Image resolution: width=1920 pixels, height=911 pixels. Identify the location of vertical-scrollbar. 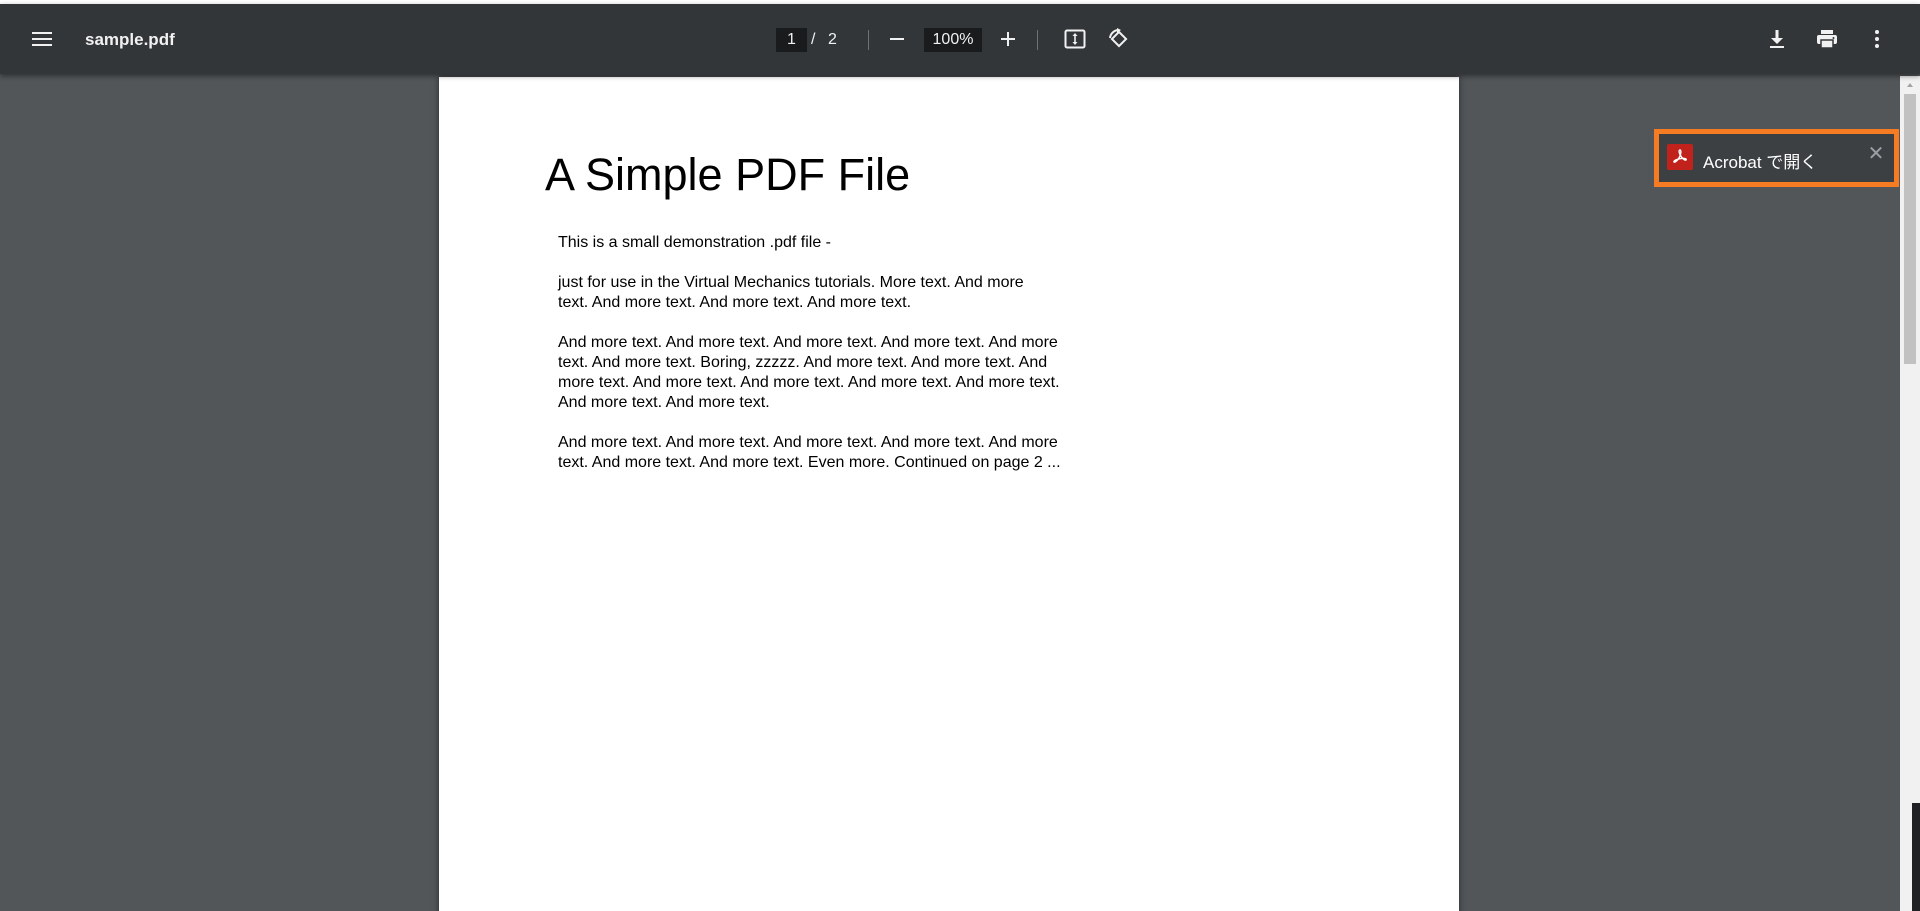
(1910, 493).